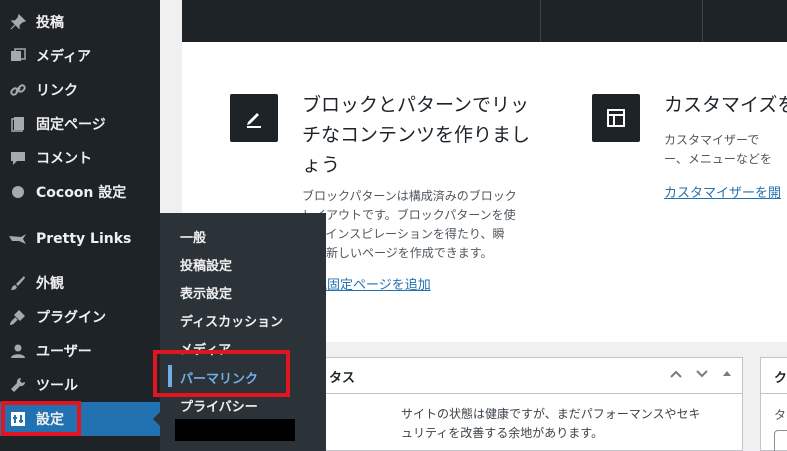 The height and width of the screenshot is (451, 787). What do you see at coordinates (718, 149) in the screenshot?
I see `customize-description: カスタマイザーで ー、メニューなどを` at bounding box center [718, 149].